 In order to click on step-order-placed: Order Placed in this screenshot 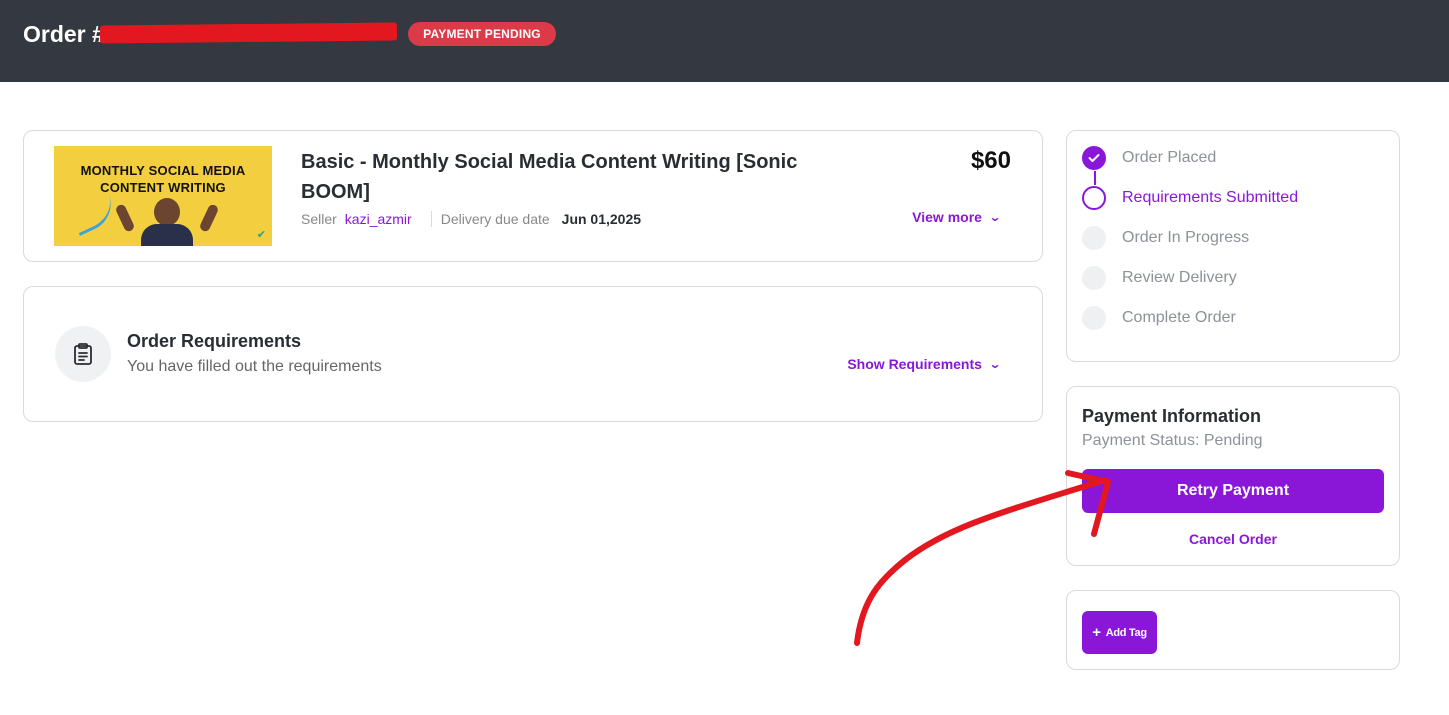, I will do `click(1149, 158)`.